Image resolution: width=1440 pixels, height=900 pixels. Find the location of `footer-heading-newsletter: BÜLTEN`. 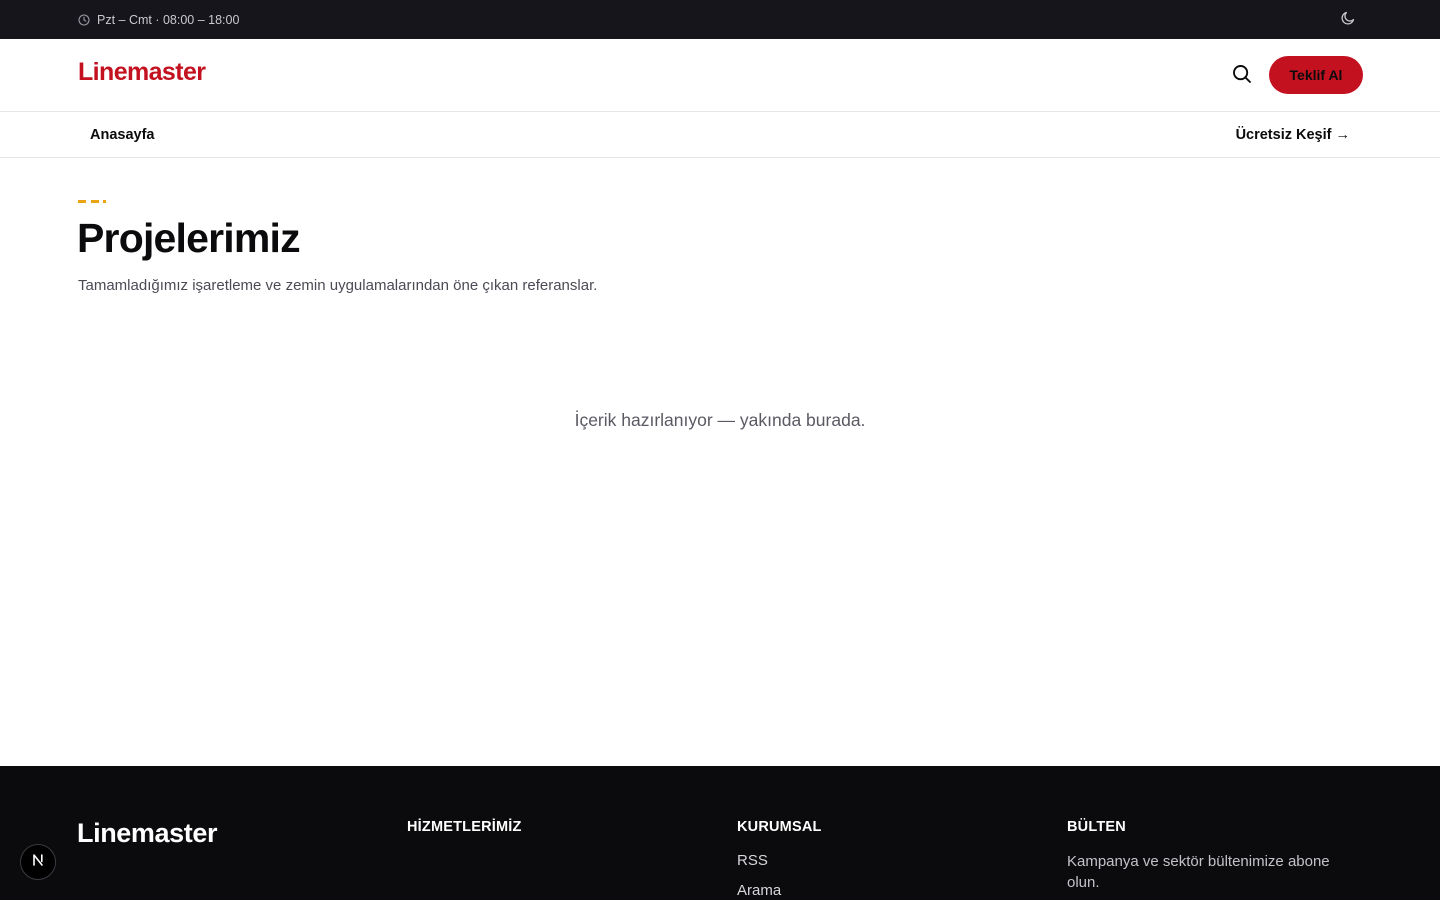

footer-heading-newsletter: BÜLTEN is located at coordinates (1096, 827).